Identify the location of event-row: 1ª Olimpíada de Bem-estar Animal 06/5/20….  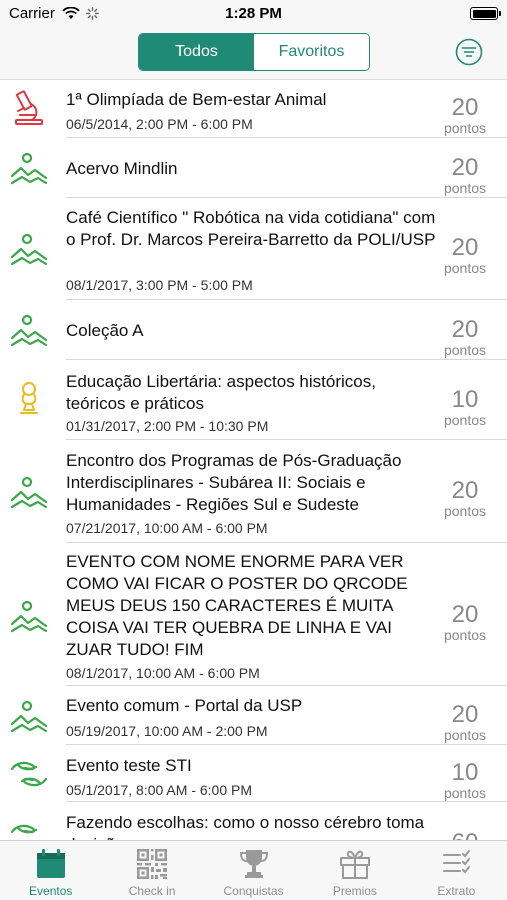
(253, 109).